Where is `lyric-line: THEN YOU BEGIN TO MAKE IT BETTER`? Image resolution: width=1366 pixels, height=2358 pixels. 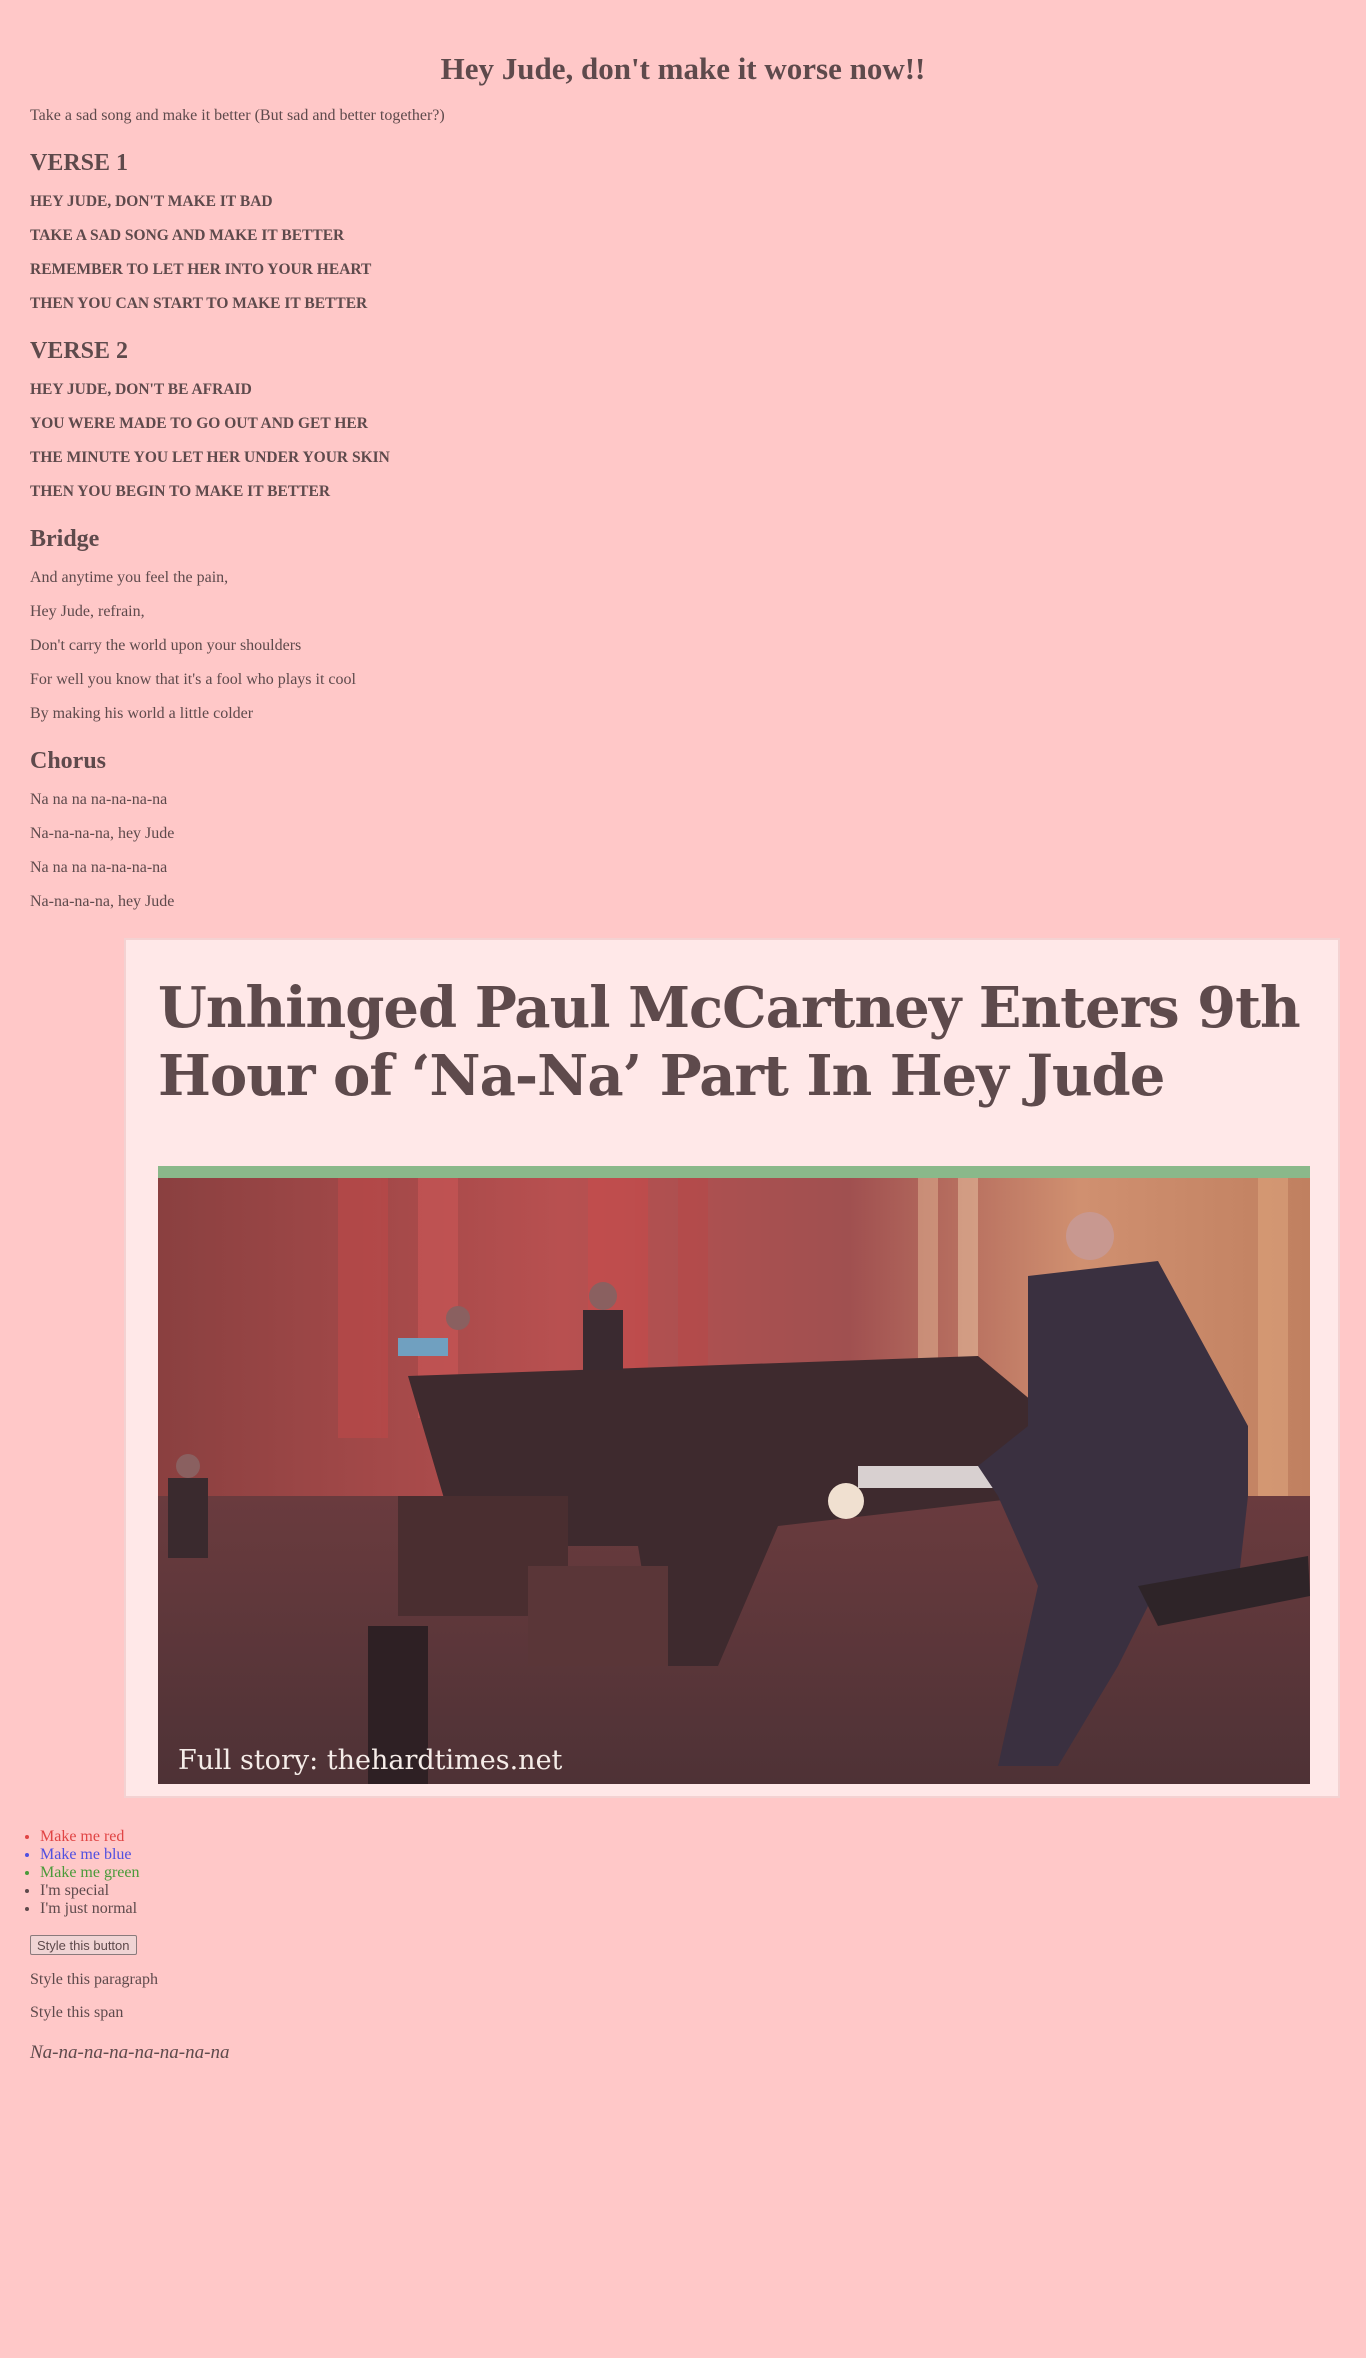
lyric-line: THEN YOU BEGIN TO MAKE IT BETTER is located at coordinates (180, 491).